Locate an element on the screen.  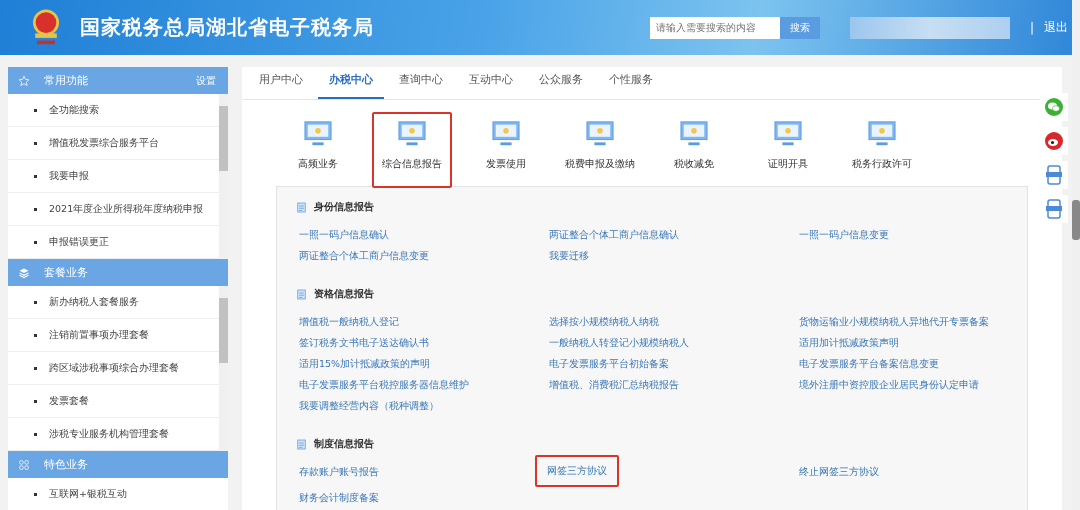
service-link: 两证整合个体工商户信息变更 is located at coordinates (364, 255).